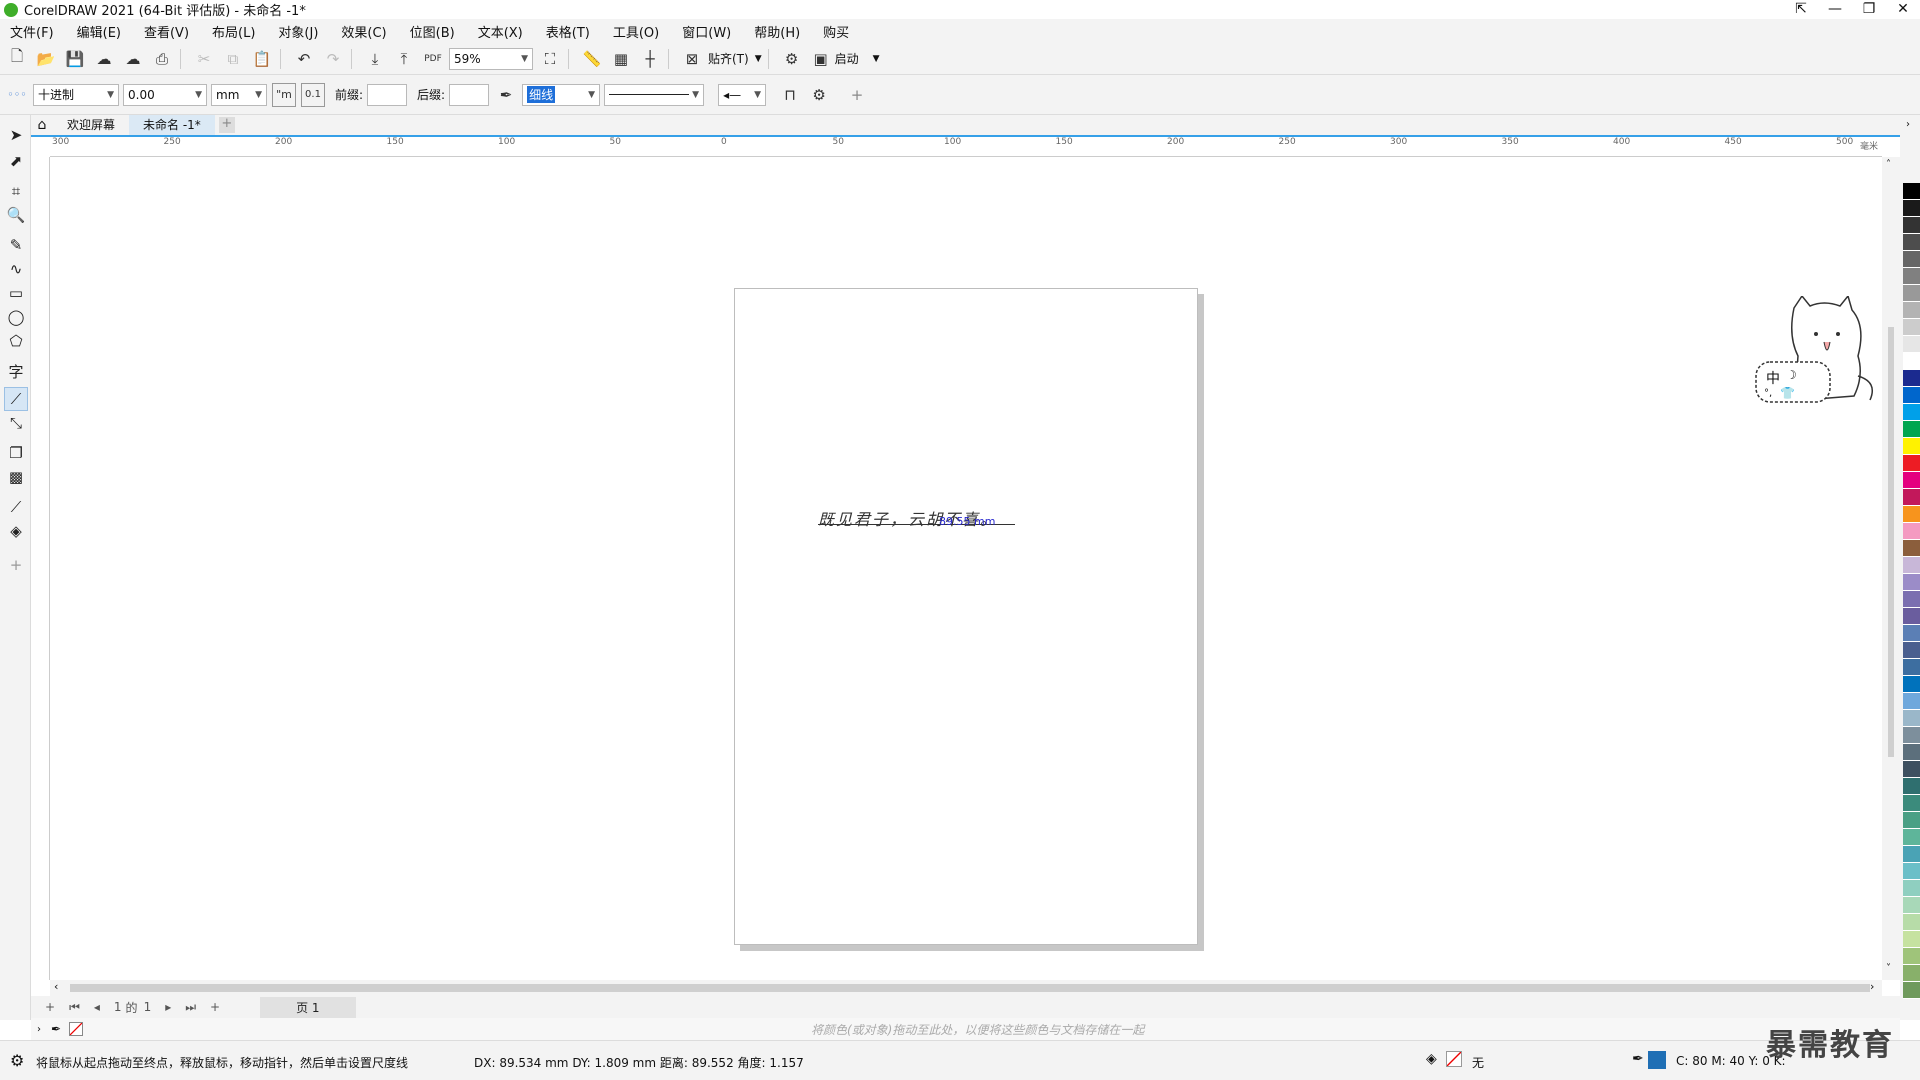 The image size is (1920, 1080). I want to click on connector-tool-icon: ⤡, so click(16, 423).